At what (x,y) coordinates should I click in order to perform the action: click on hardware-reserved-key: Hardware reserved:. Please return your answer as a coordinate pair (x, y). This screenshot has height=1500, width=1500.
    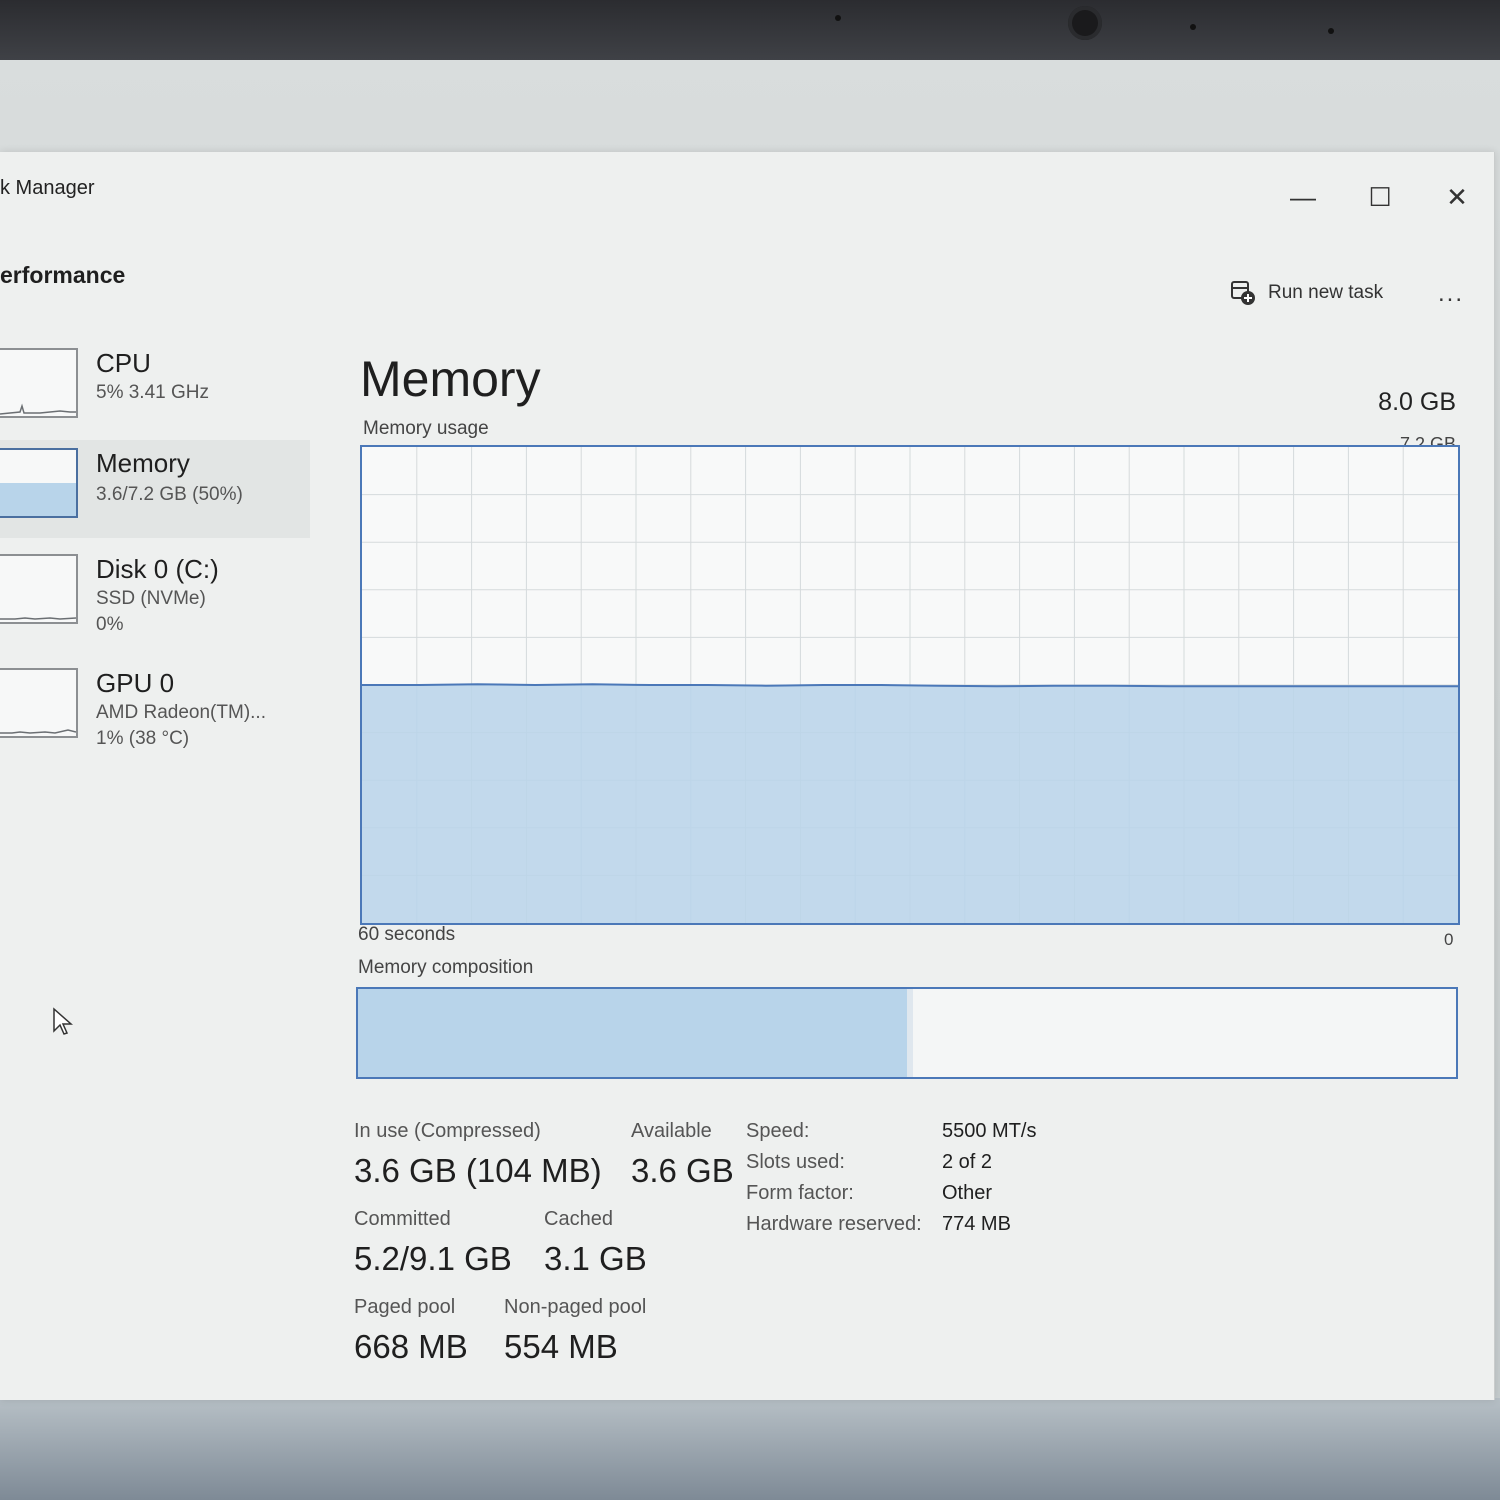
    Looking at the image, I should click on (834, 1224).